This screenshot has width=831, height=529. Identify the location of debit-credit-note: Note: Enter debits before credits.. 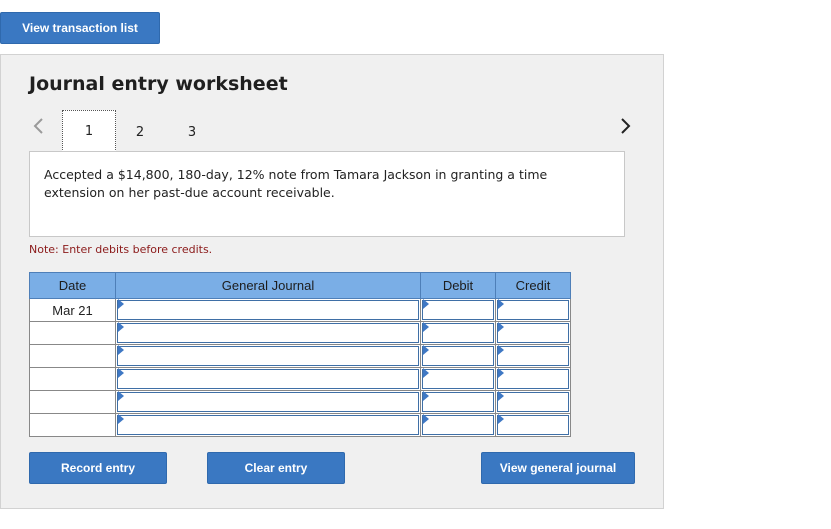
(121, 249).